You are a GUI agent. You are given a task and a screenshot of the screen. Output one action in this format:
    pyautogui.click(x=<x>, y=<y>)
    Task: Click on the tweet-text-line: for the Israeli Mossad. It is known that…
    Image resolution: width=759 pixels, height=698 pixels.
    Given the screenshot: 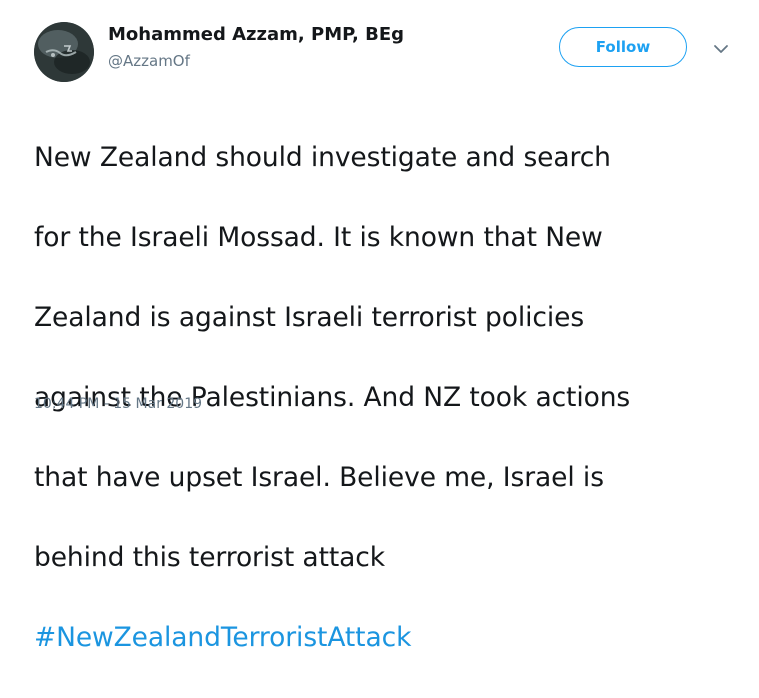 What is the action you would take?
    pyautogui.click(x=318, y=237)
    